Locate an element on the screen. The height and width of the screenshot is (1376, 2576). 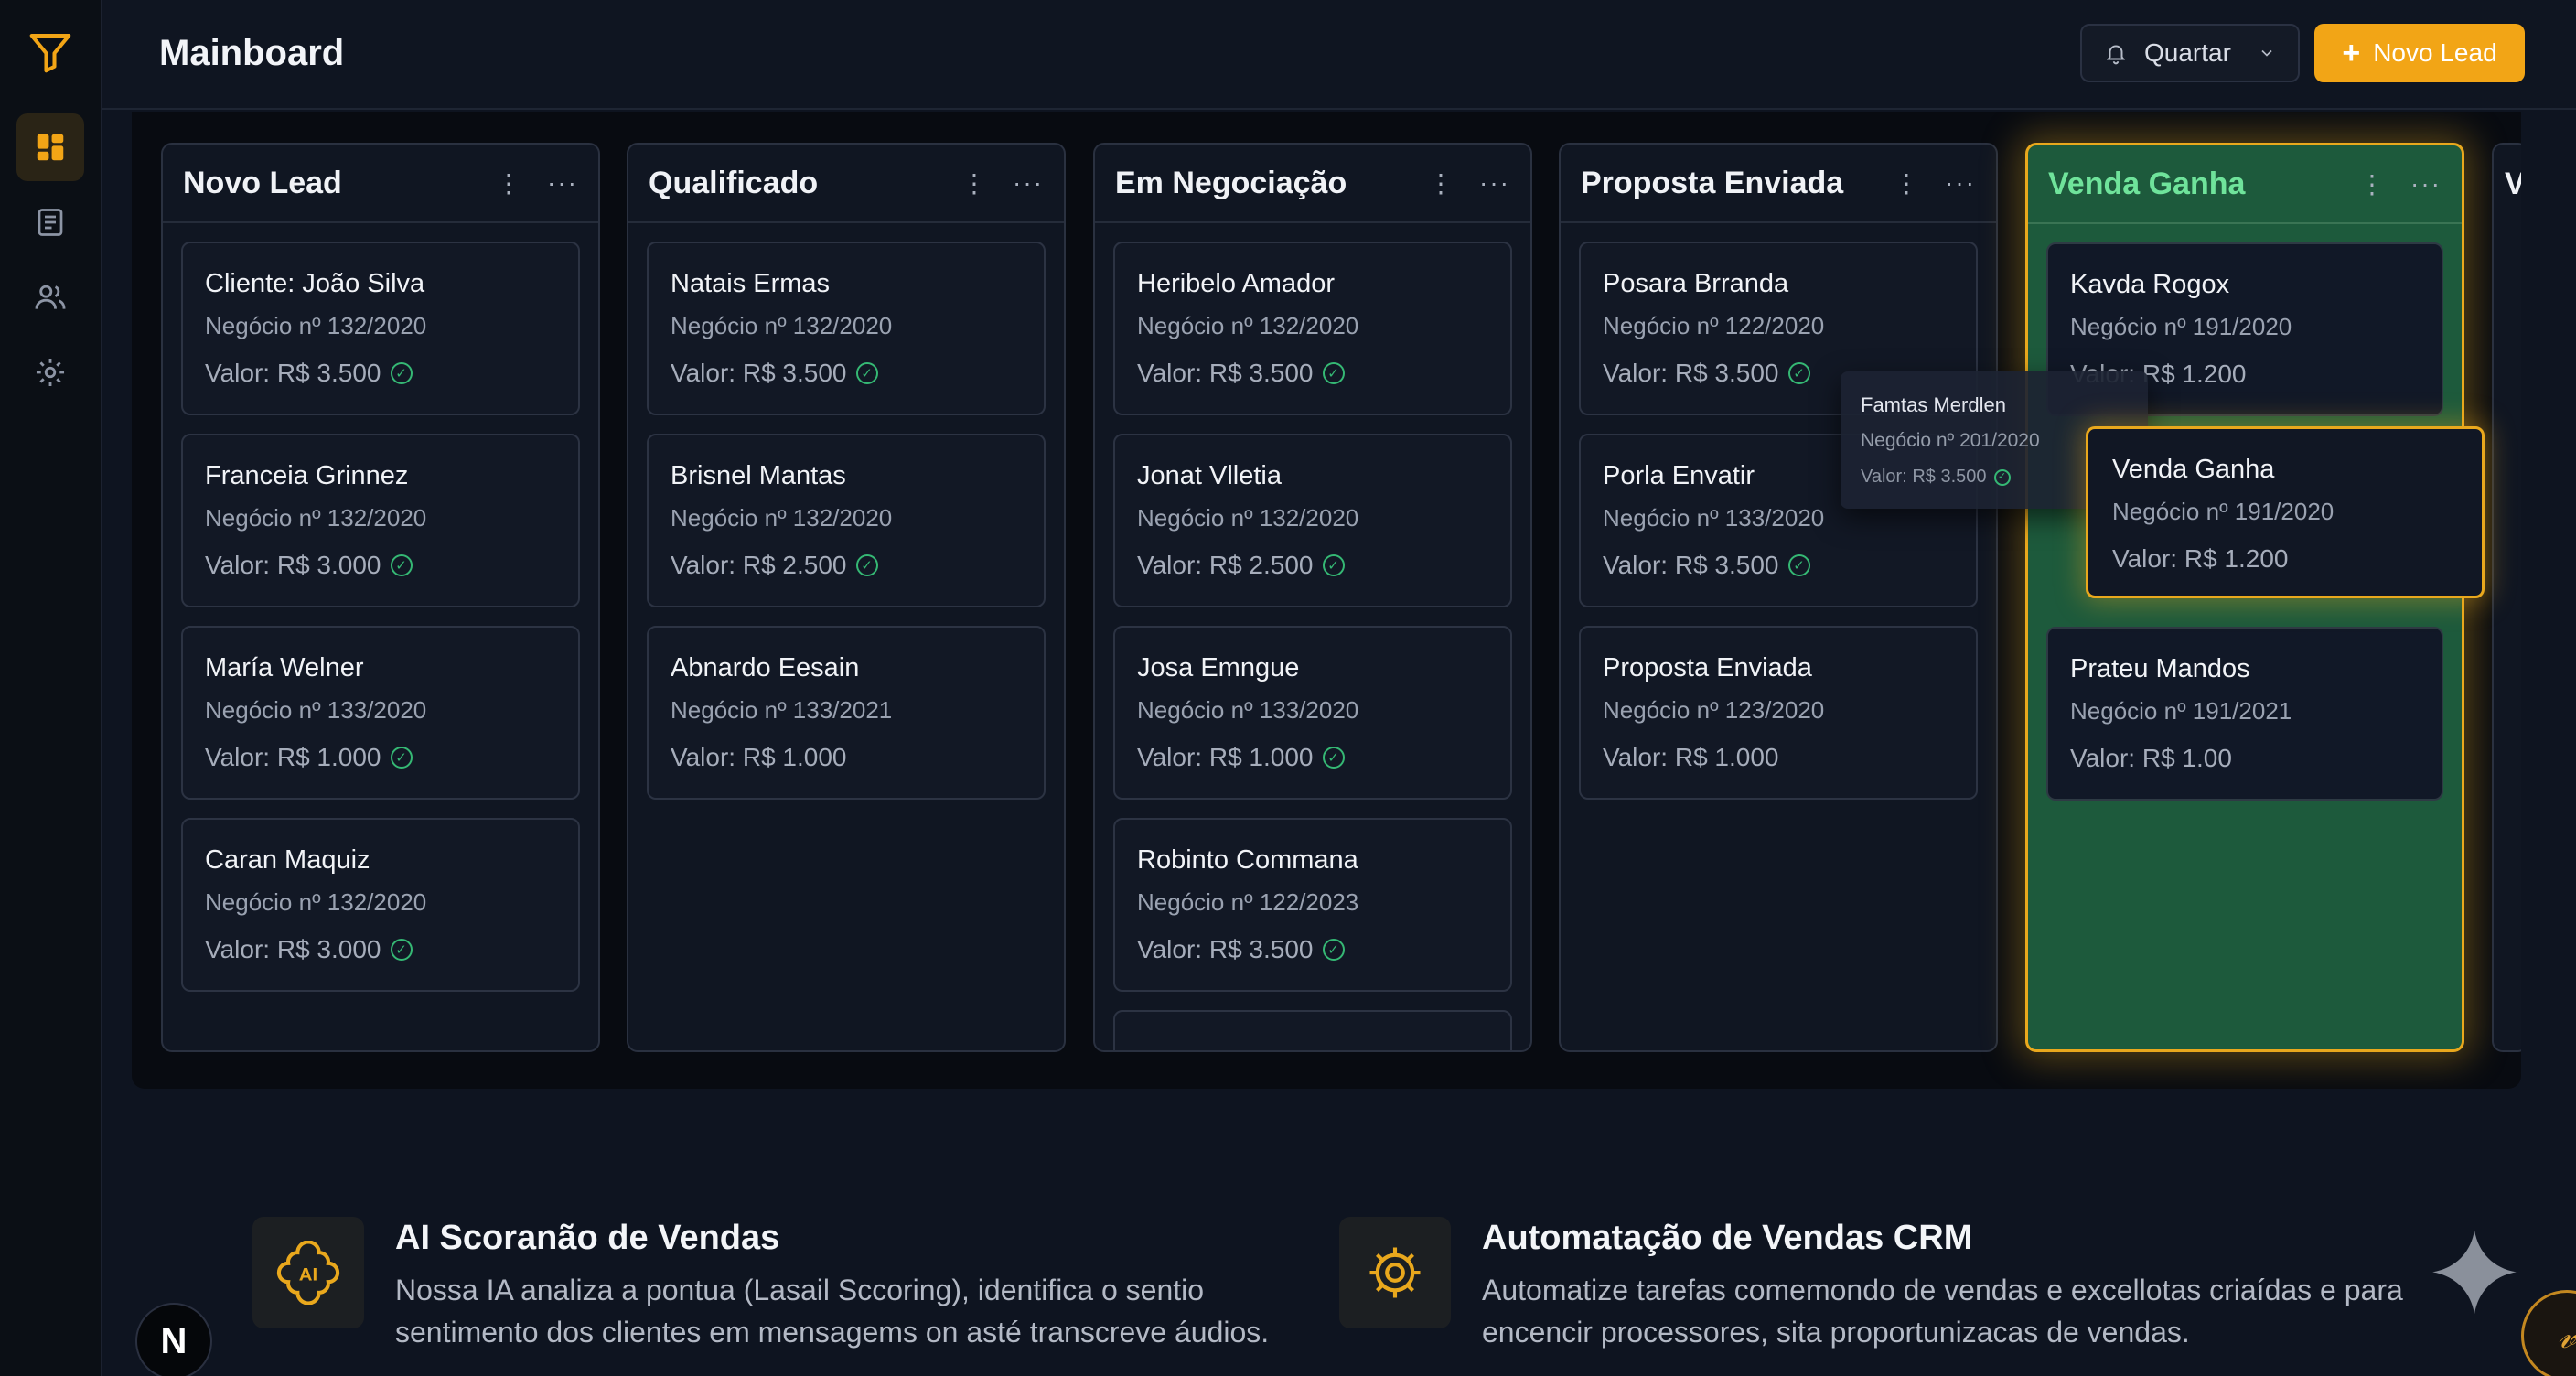
user-avatar: N is located at coordinates (174, 1339).